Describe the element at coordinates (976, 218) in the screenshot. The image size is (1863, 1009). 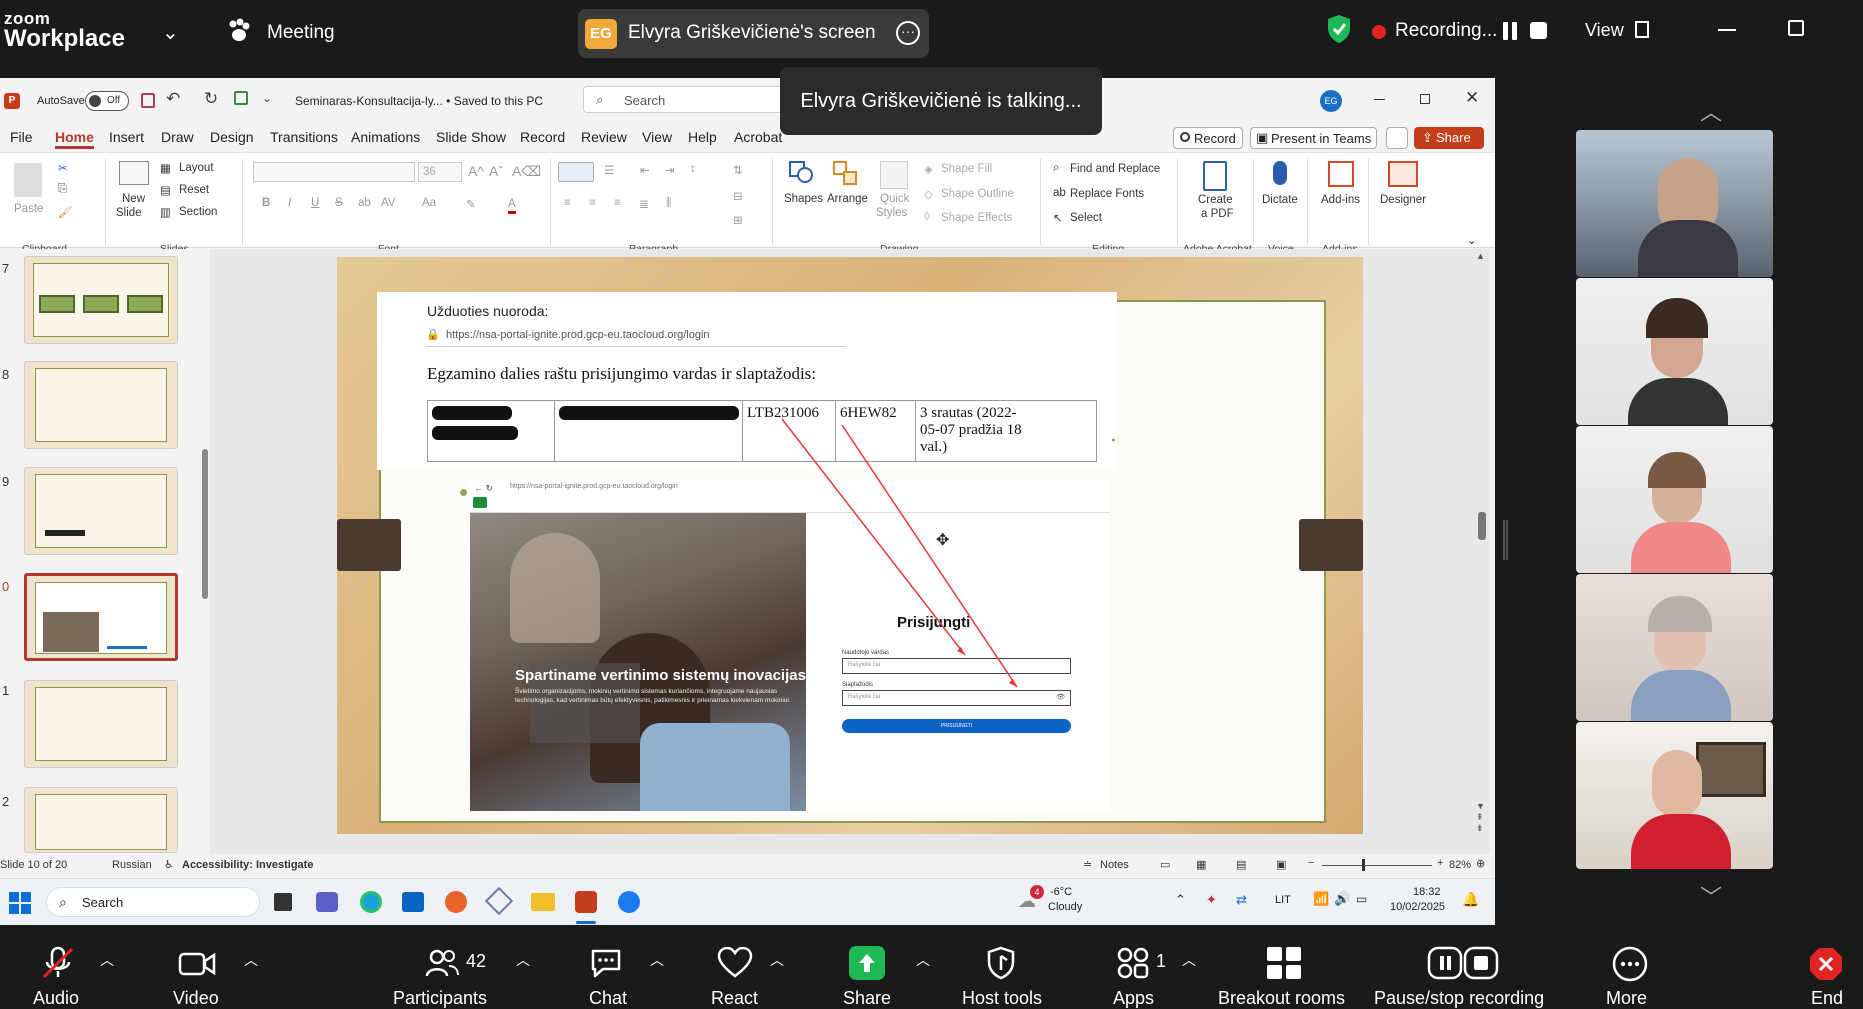
I see `shape-effects-button: Shape Effects` at that location.